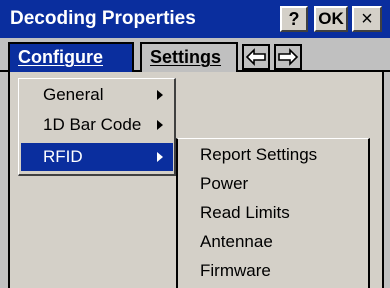 The width and height of the screenshot is (390, 288). I want to click on menu-item-label: 1D Bar Code, so click(92, 124).